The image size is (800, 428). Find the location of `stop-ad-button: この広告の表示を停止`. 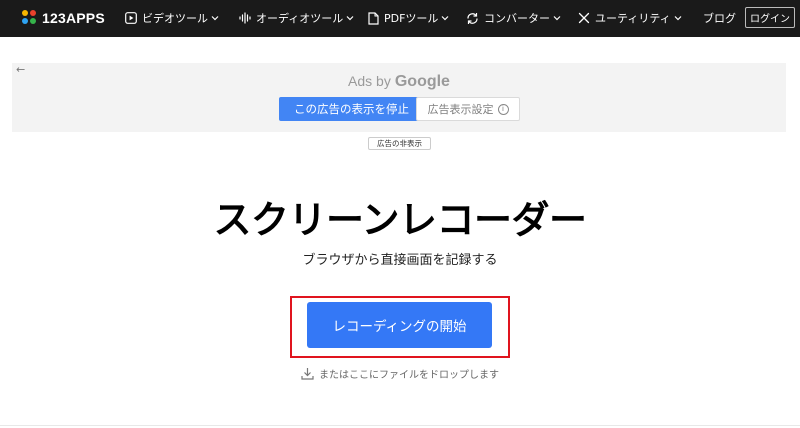

stop-ad-button: この広告の表示を停止 is located at coordinates (351, 109).